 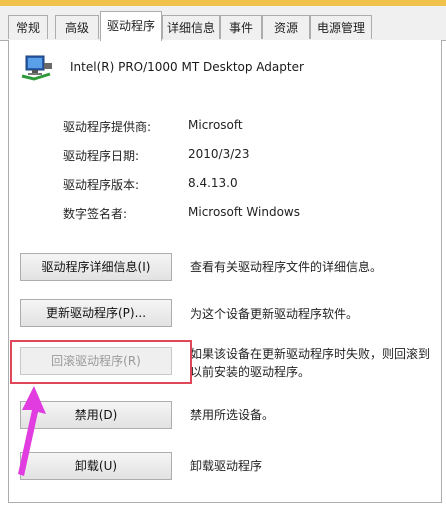 I want to click on driver-version-label: 驱动程序版本:, so click(x=101, y=185).